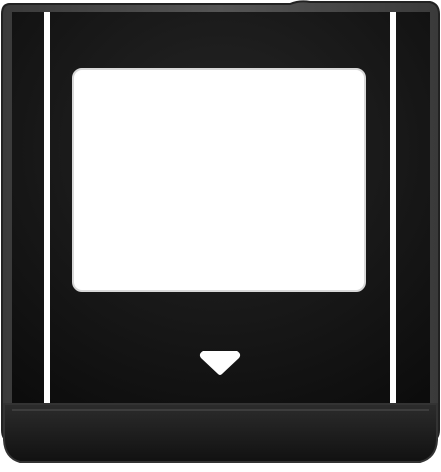  Describe the element at coordinates (393, 208) in the screenshot. I see `right-stripe` at that location.